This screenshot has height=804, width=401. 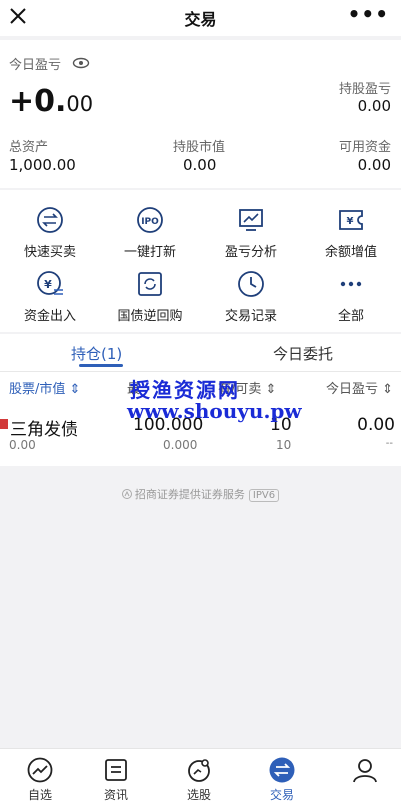 I want to click on pick-icon, so click(x=199, y=770).